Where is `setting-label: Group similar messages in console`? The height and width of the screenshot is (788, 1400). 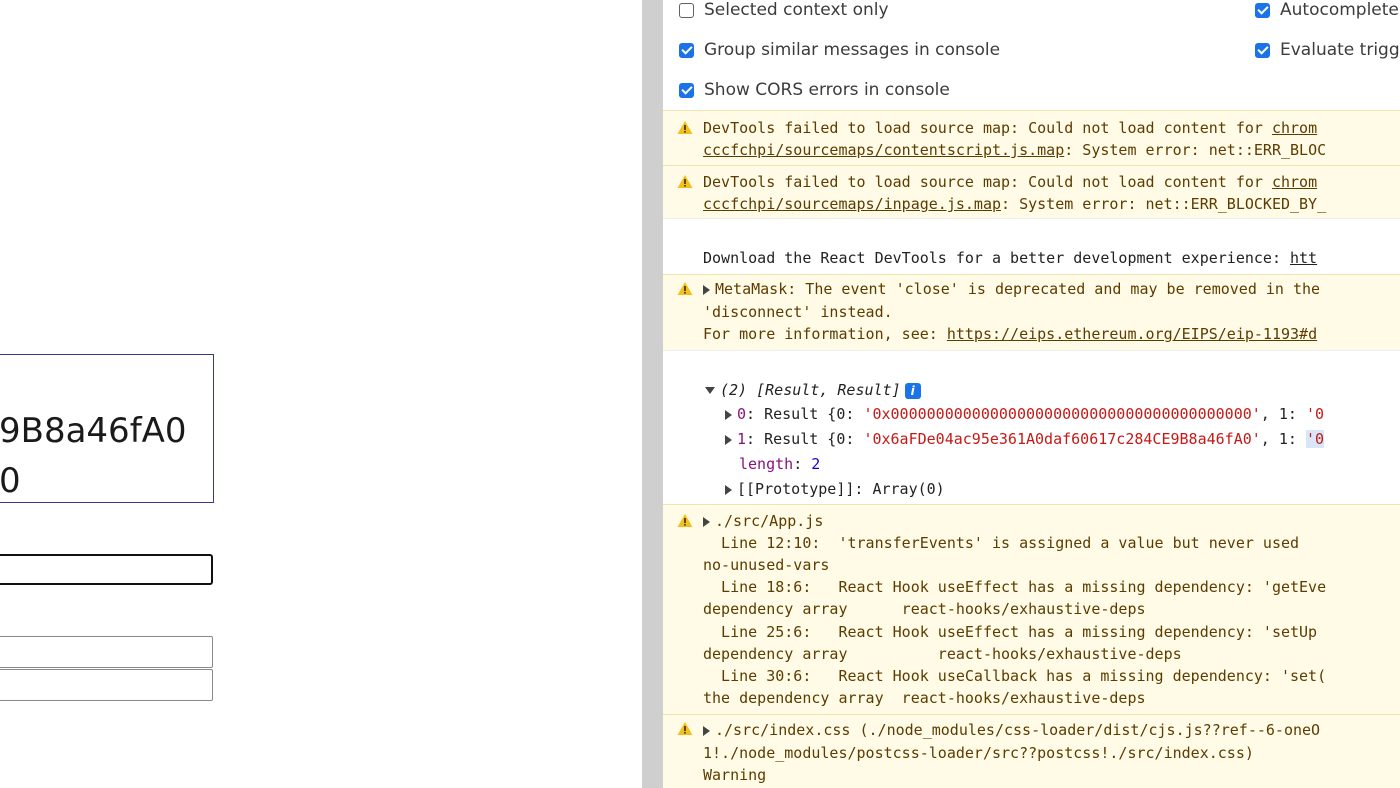 setting-label: Group similar messages in console is located at coordinates (852, 50).